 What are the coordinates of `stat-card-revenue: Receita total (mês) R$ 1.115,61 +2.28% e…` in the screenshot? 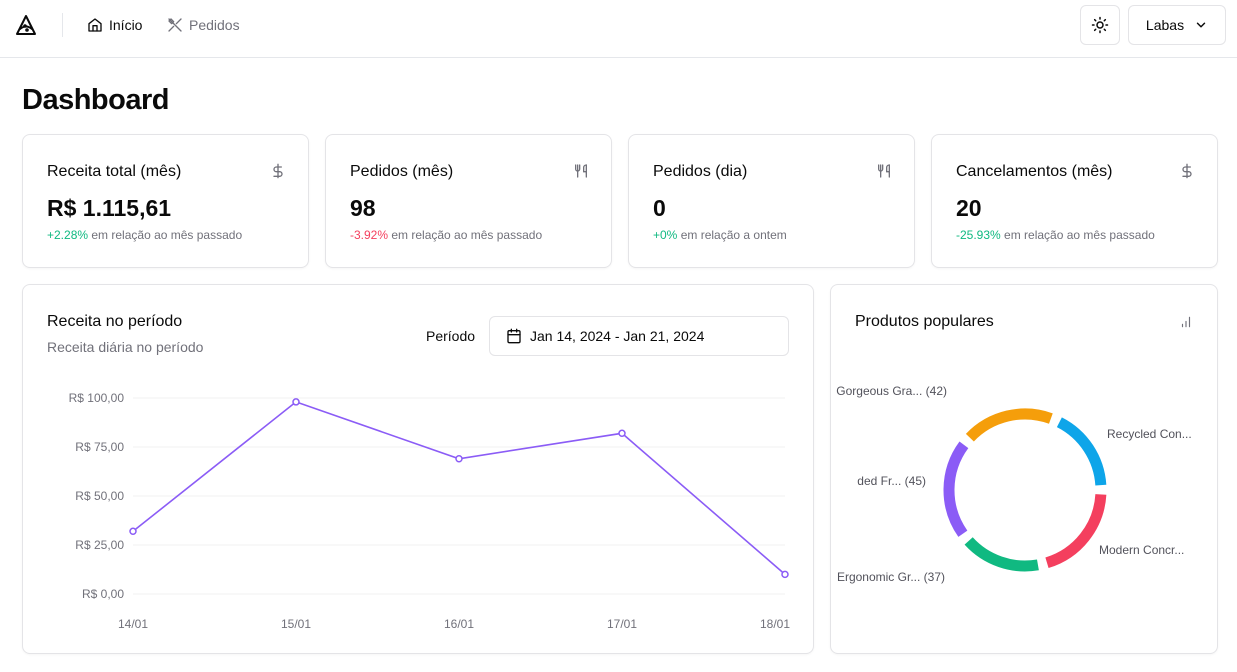 It's located at (165, 201).